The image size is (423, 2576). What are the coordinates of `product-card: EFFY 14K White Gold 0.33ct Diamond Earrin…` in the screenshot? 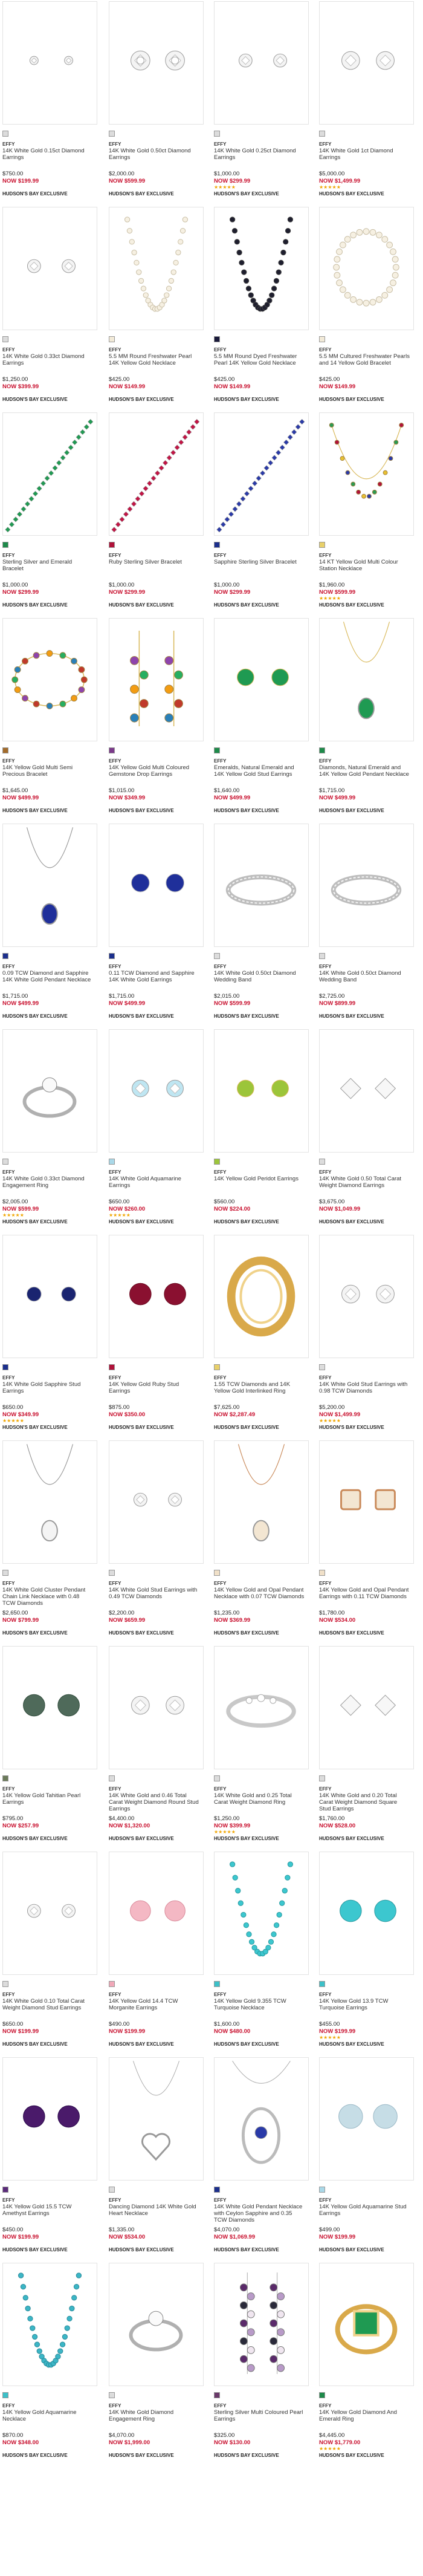 It's located at (50, 310).